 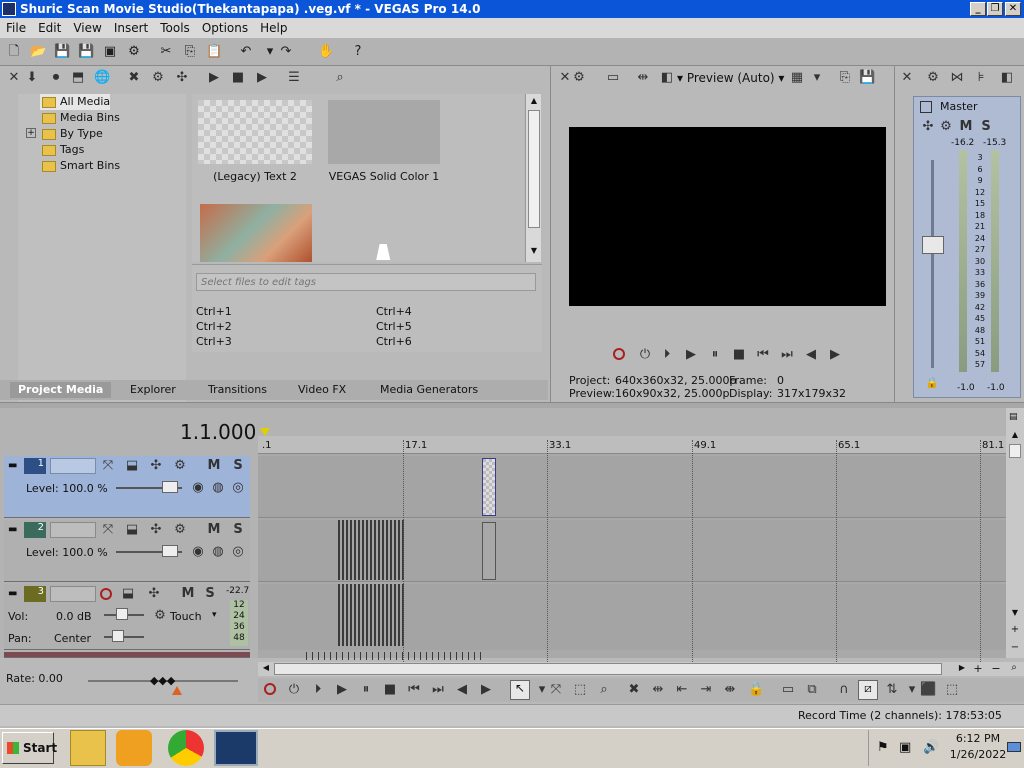 What do you see at coordinates (933, 245) in the screenshot?
I see `master-fader-handle` at bounding box center [933, 245].